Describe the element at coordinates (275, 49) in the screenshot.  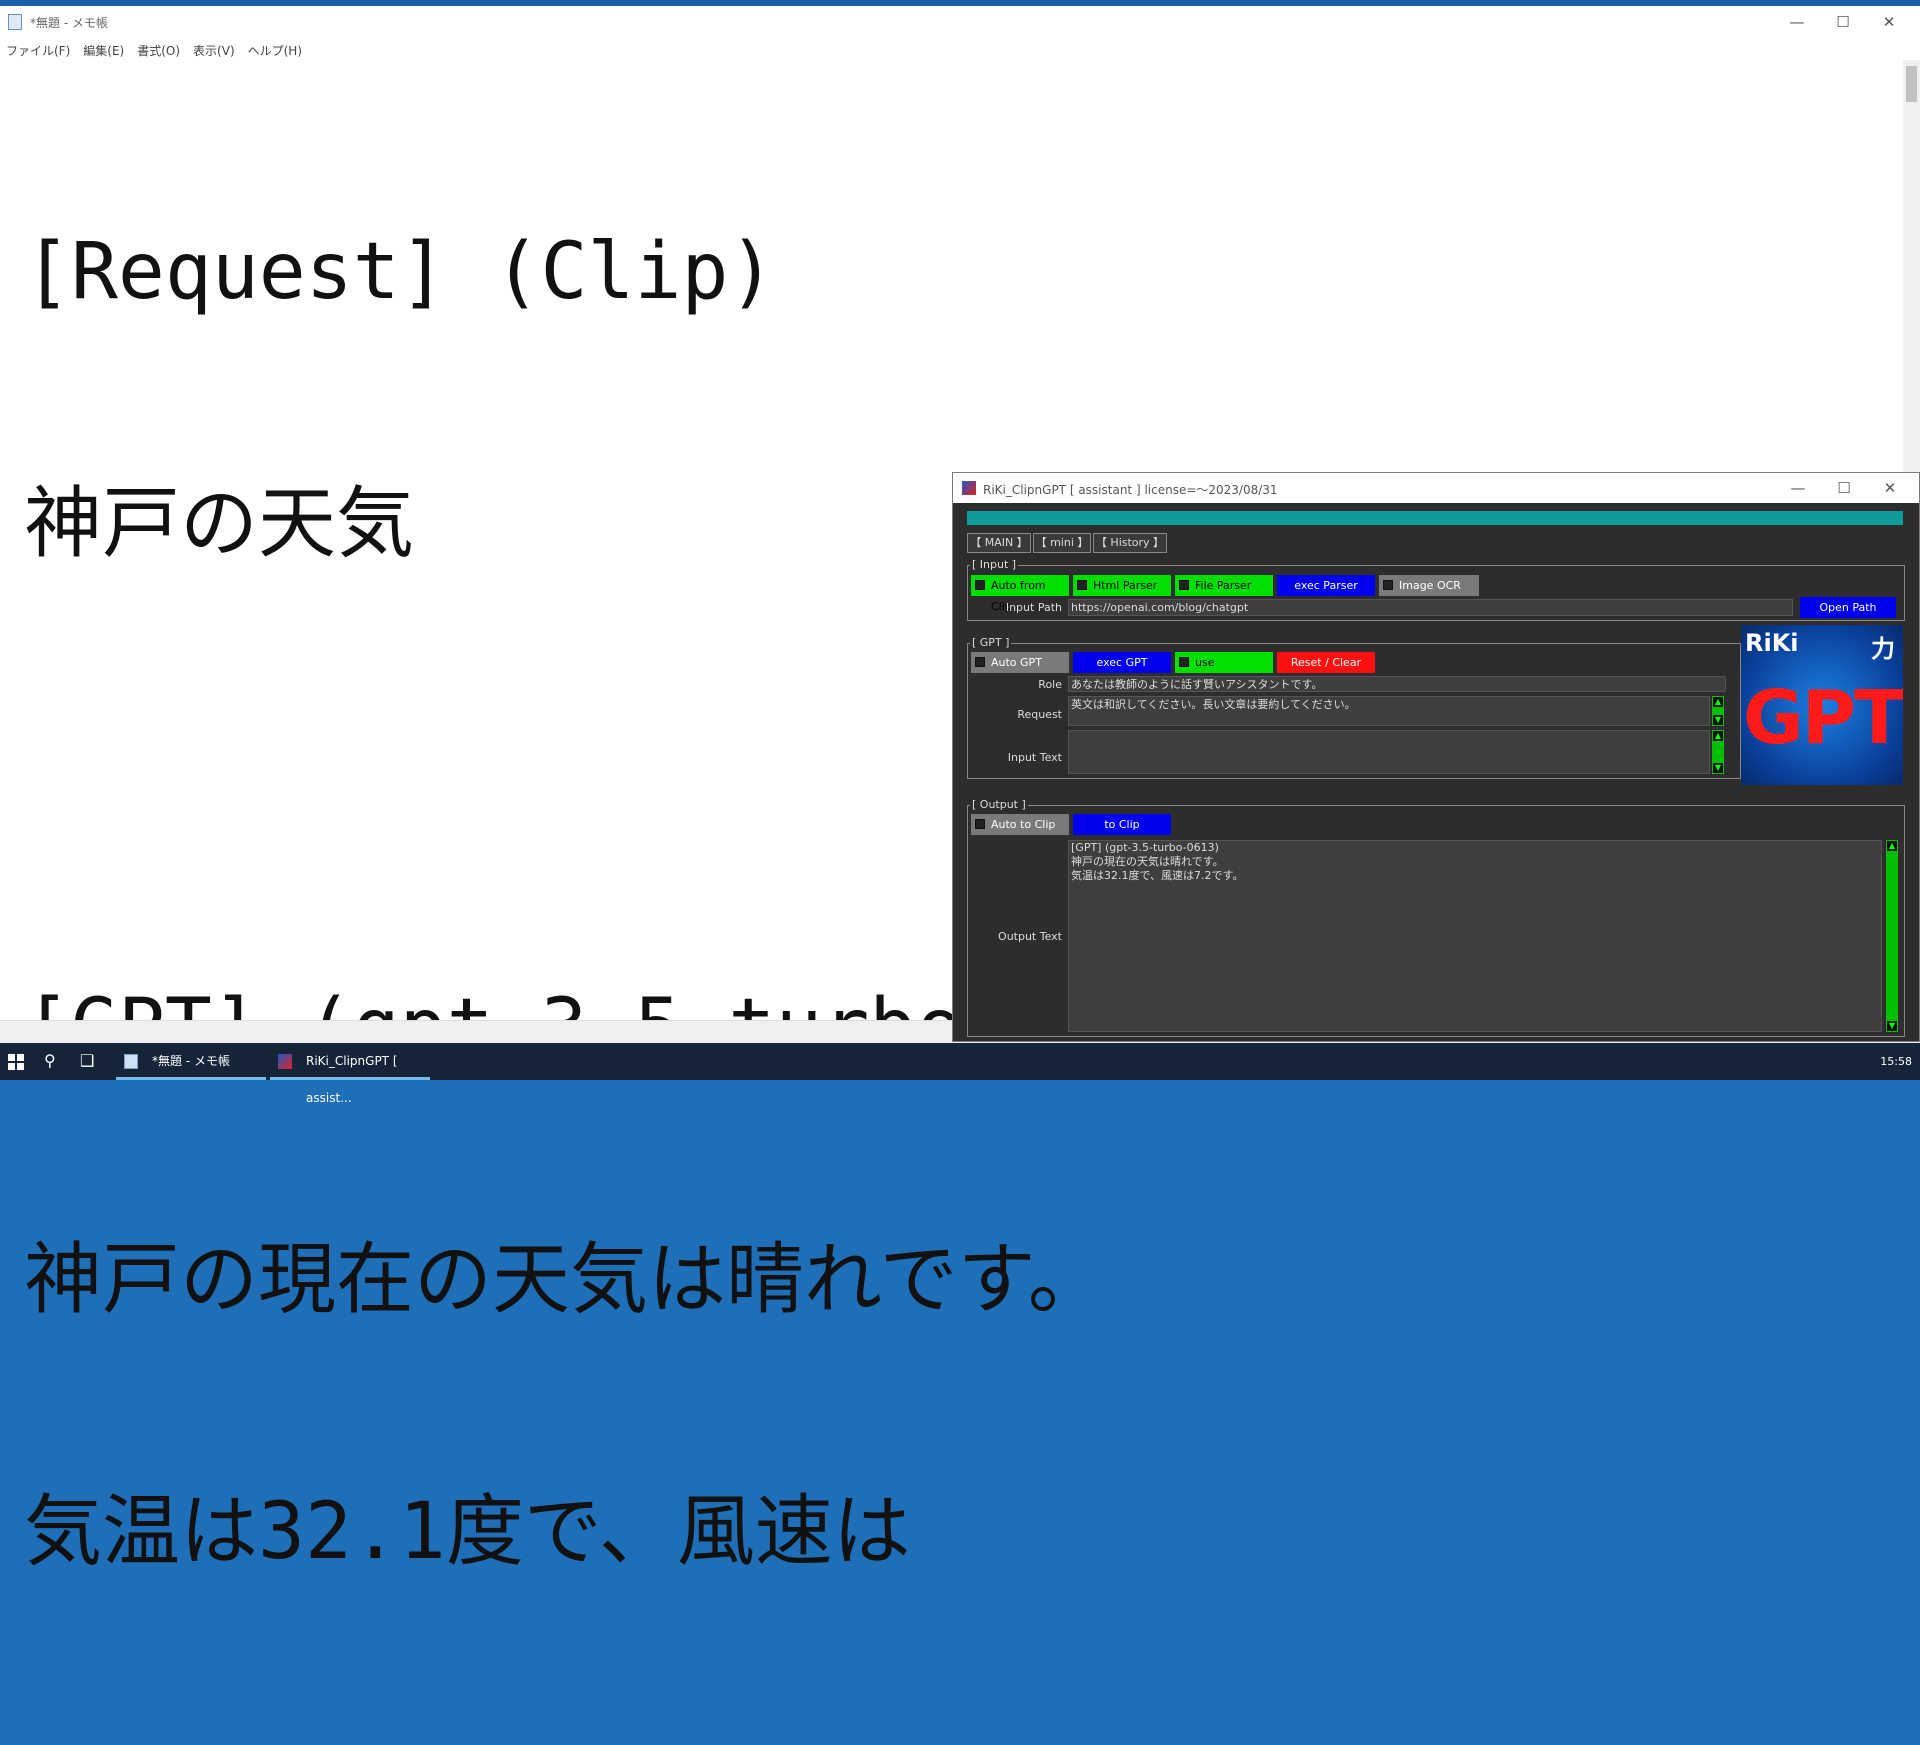
I see `menu-help: ヘルプ(H)` at that location.